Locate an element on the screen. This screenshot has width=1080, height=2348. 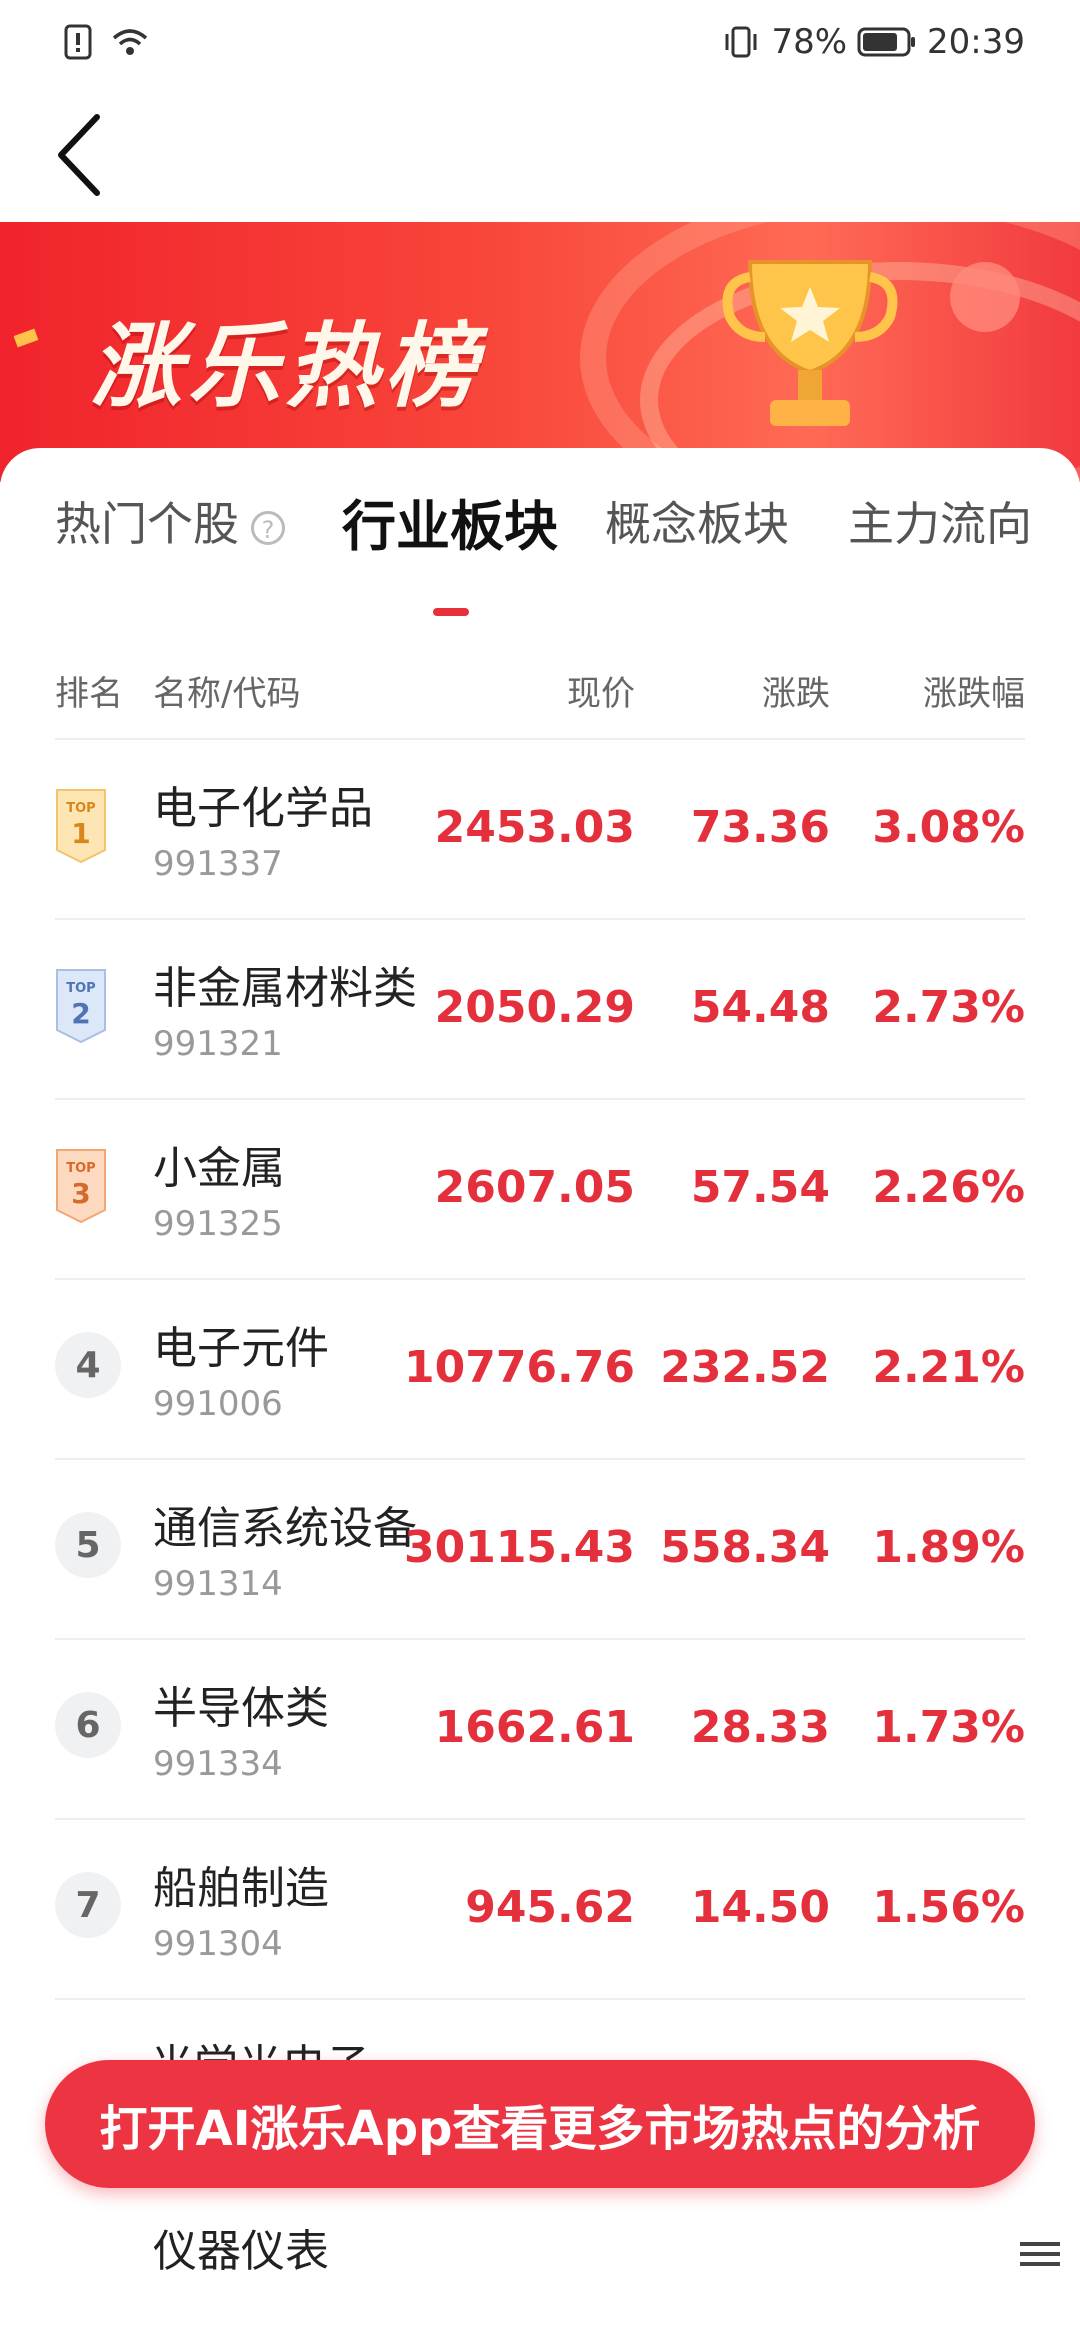
rank-badge: 7 is located at coordinates (90, 1907).